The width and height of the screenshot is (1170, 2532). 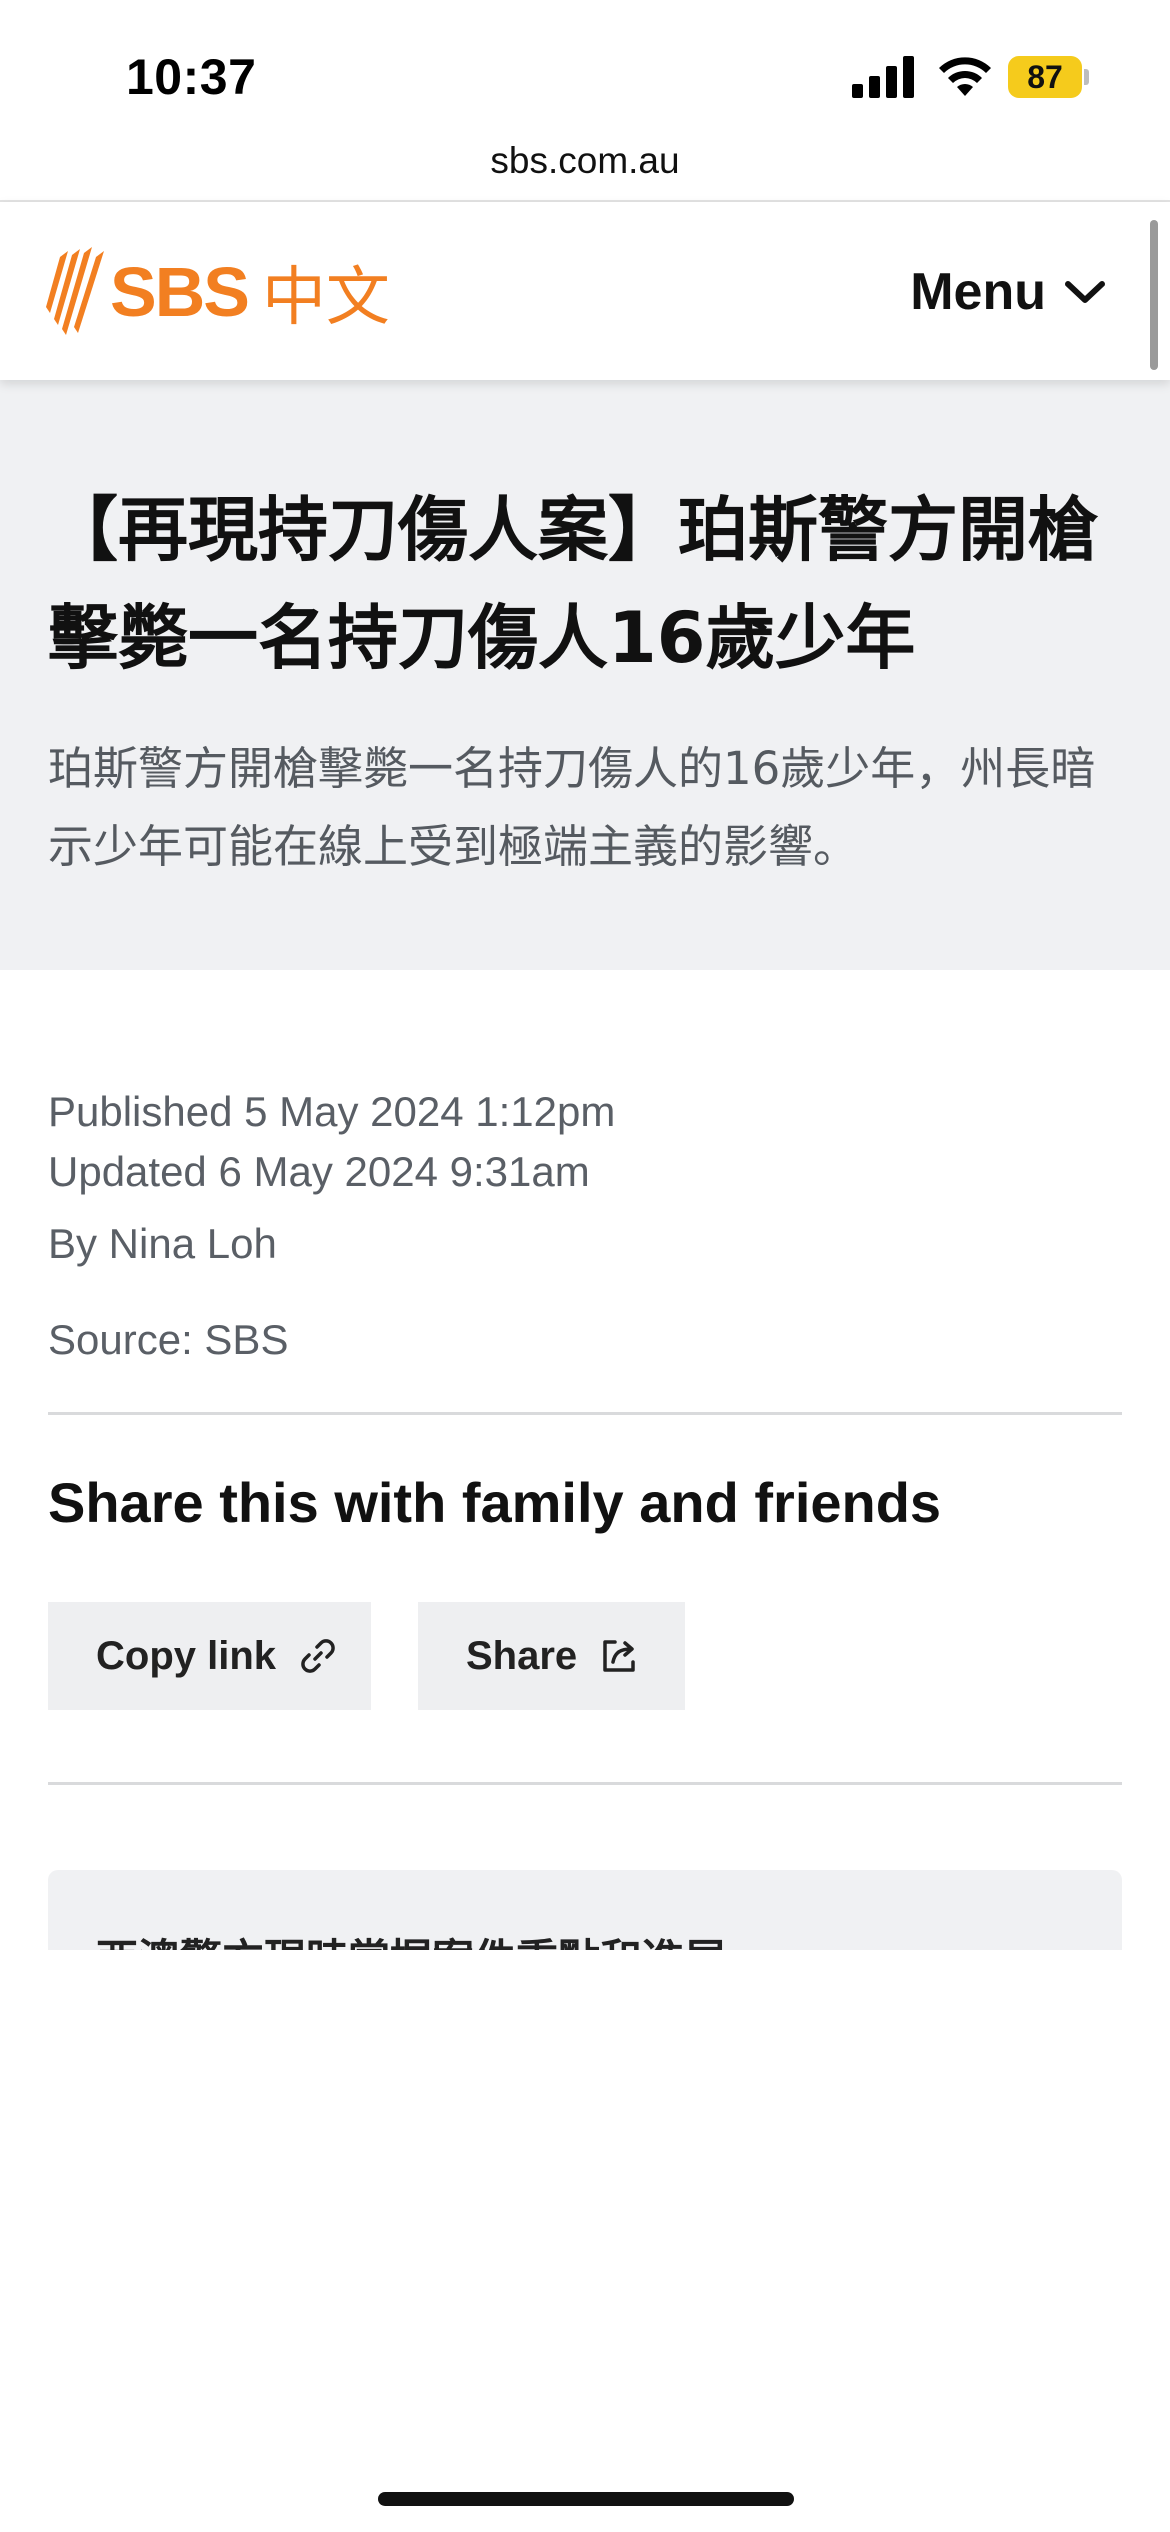 What do you see at coordinates (883, 77) in the screenshot?
I see `cellular-signal-icon` at bounding box center [883, 77].